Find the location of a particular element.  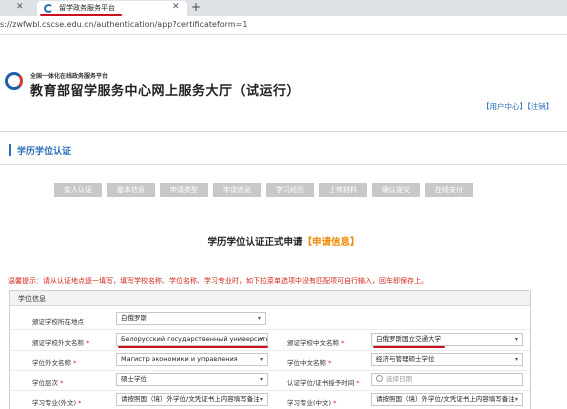

degree-foreign-label: 学位外文名称 * is located at coordinates (54, 363).